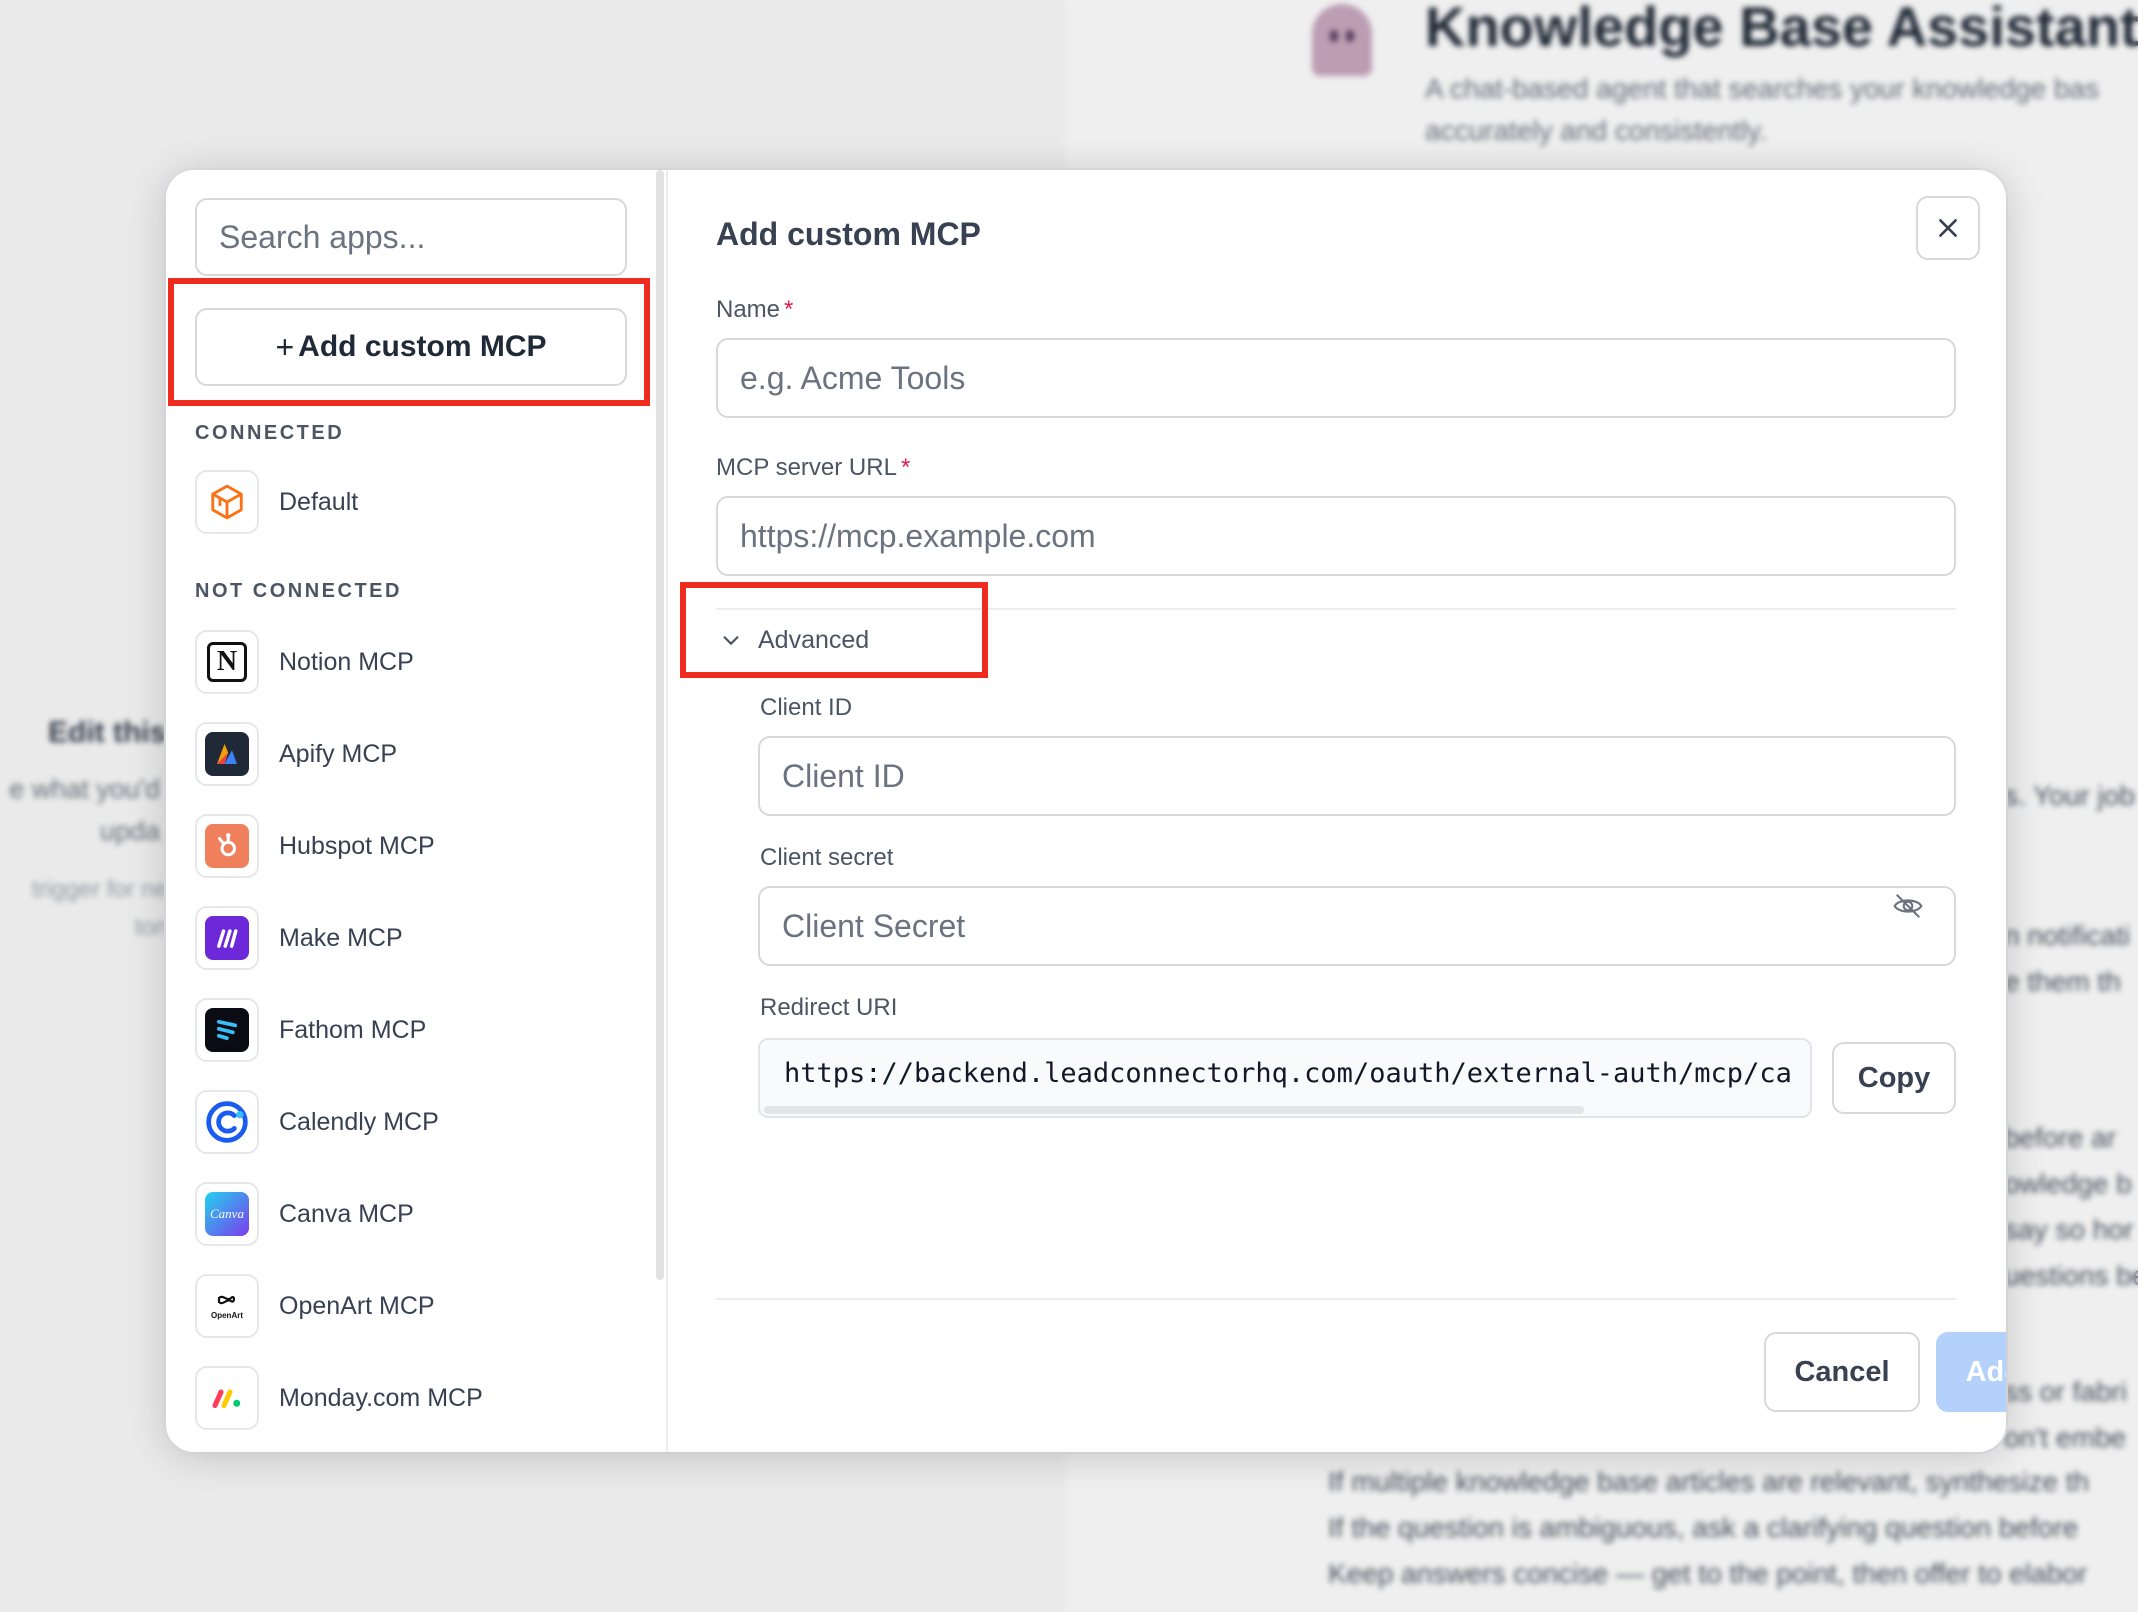  I want to click on calendly-icon, so click(227, 1122).